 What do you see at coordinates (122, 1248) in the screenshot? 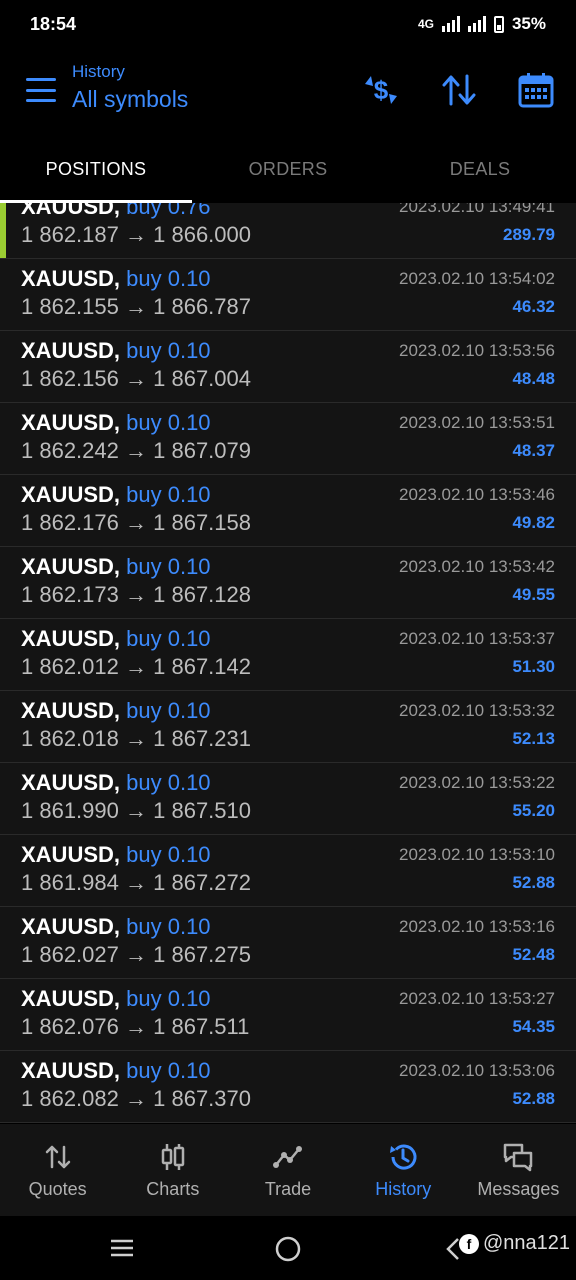
I see `recent-apps-icon` at bounding box center [122, 1248].